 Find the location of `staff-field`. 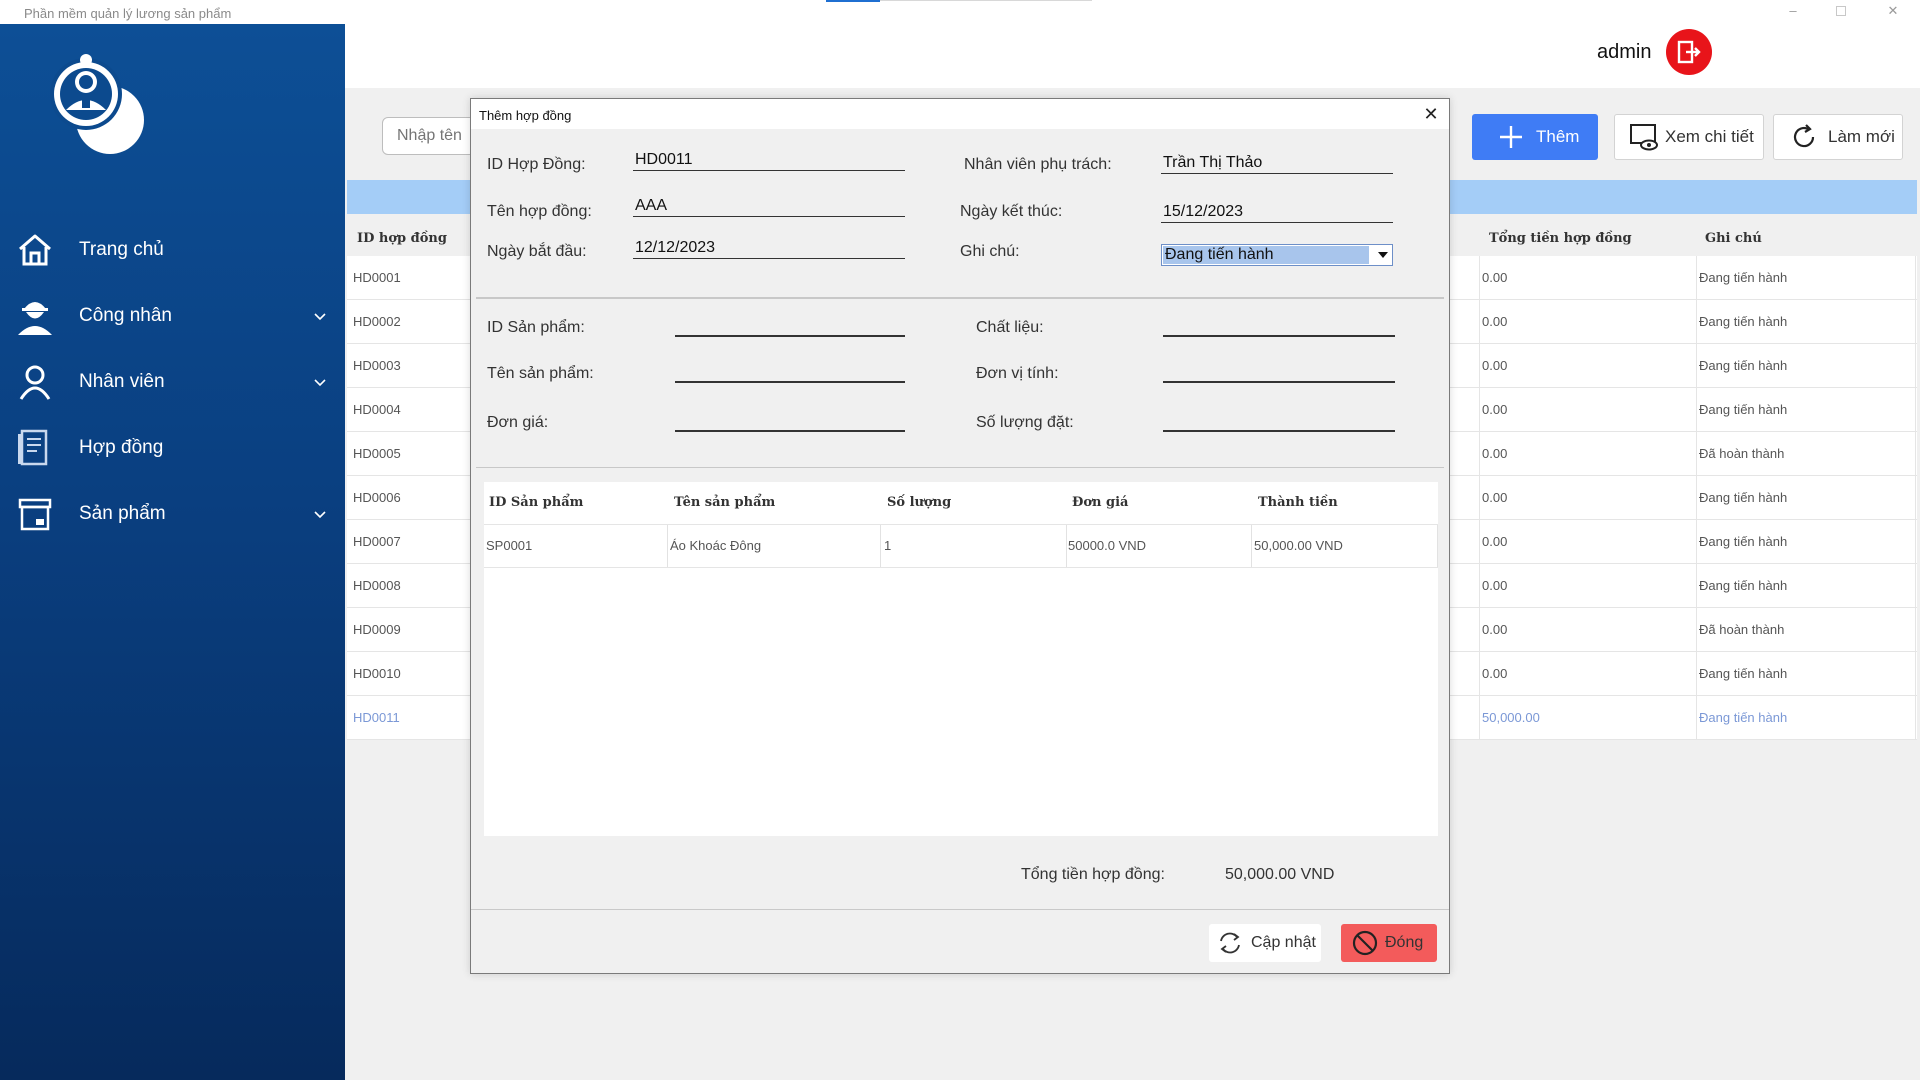

staff-field is located at coordinates (1277, 163).